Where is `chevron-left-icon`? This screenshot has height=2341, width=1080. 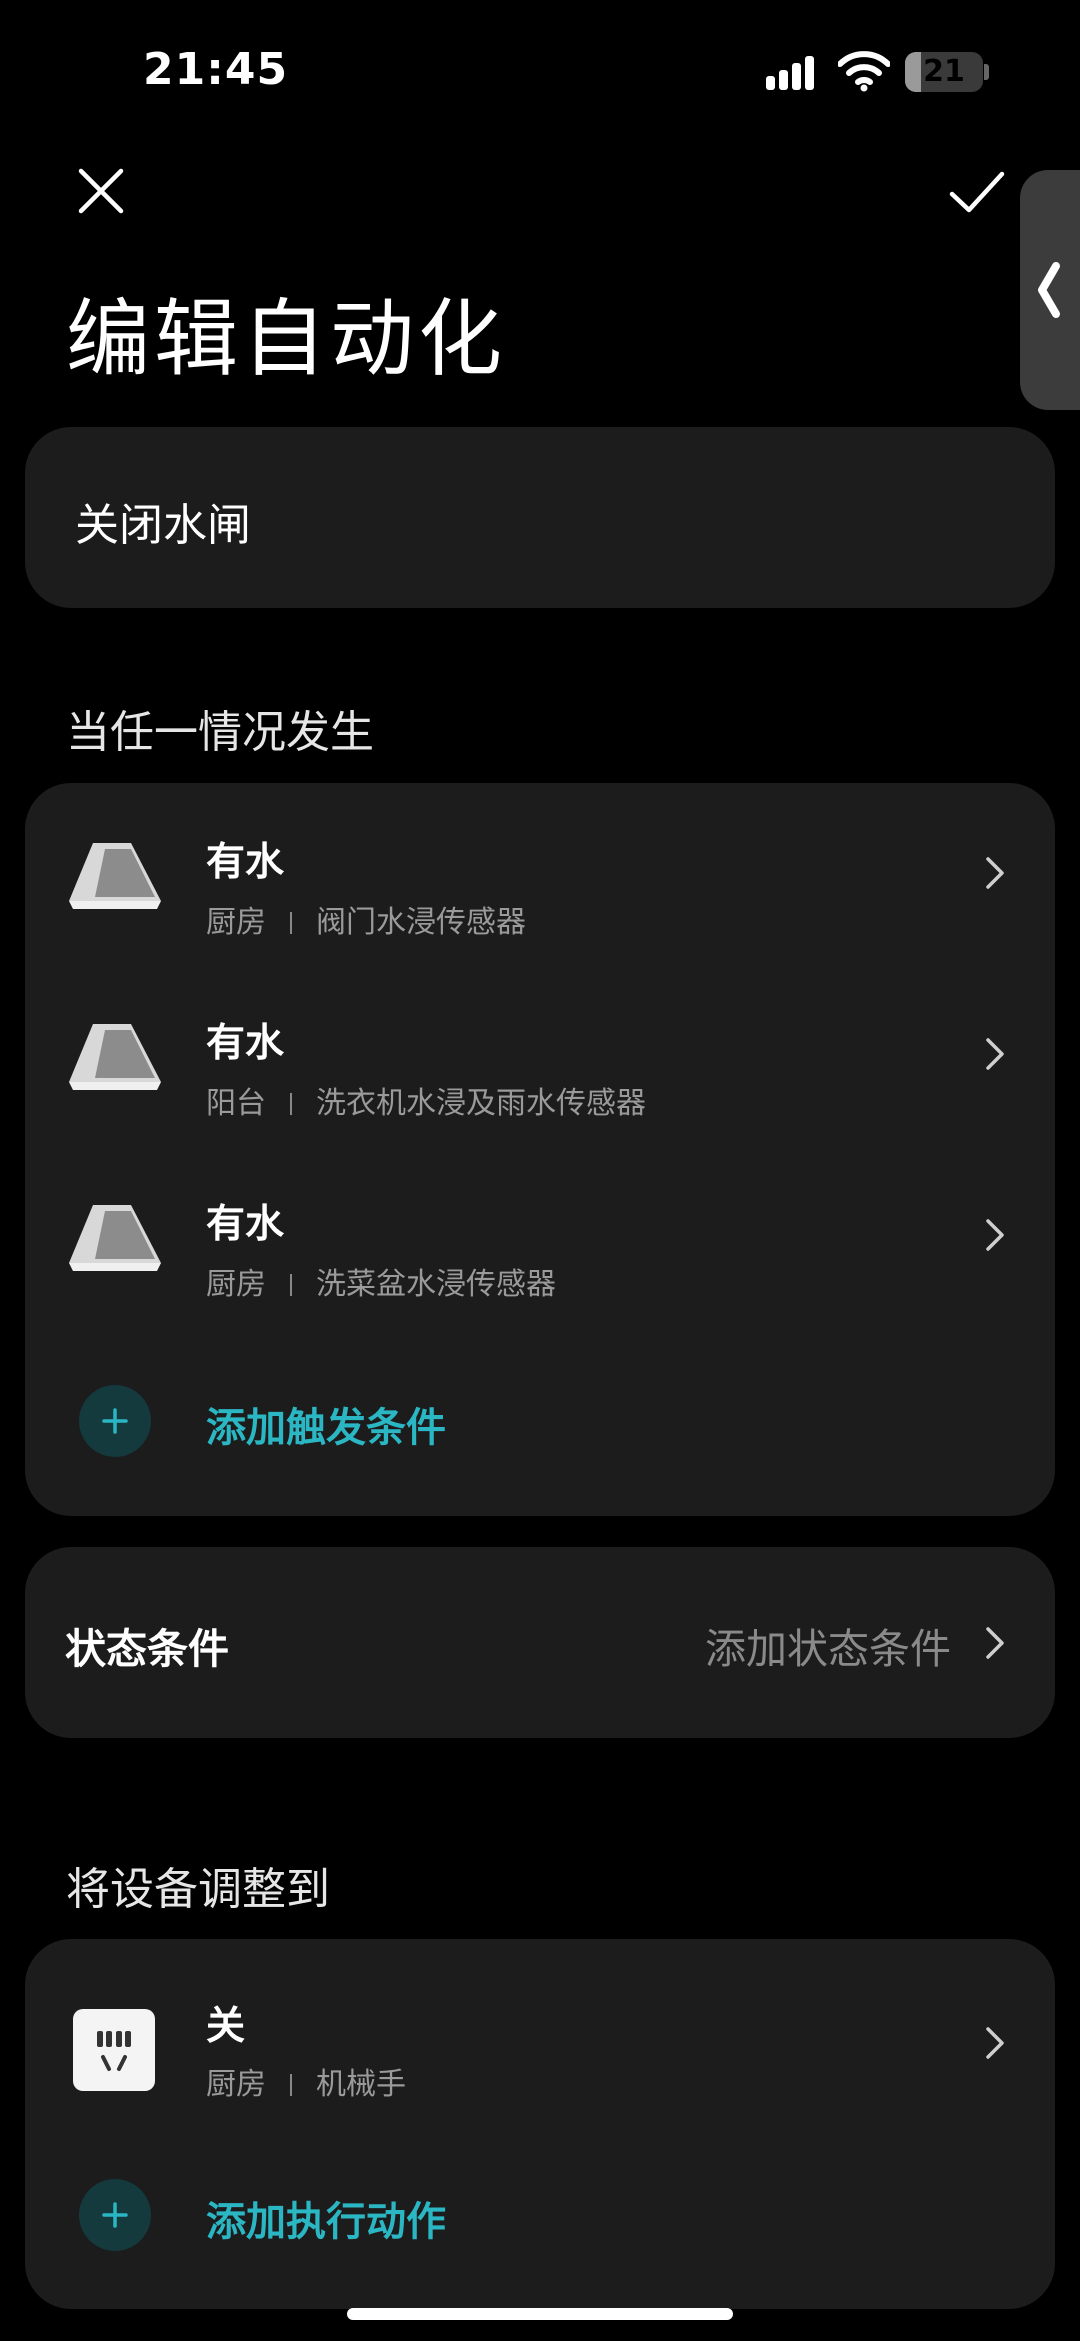 chevron-left-icon is located at coordinates (1049, 290).